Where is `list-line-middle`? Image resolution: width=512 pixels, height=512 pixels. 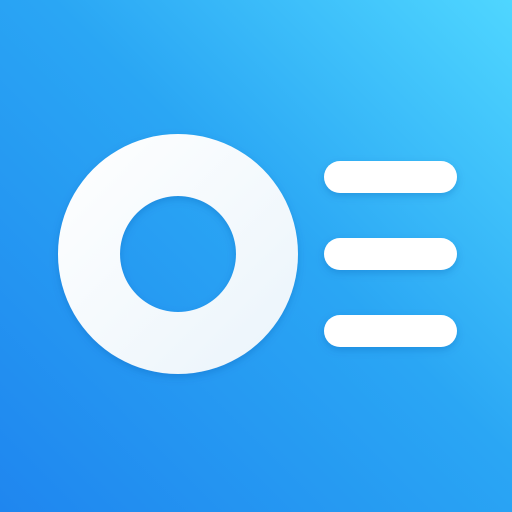 list-line-middle is located at coordinates (390, 254).